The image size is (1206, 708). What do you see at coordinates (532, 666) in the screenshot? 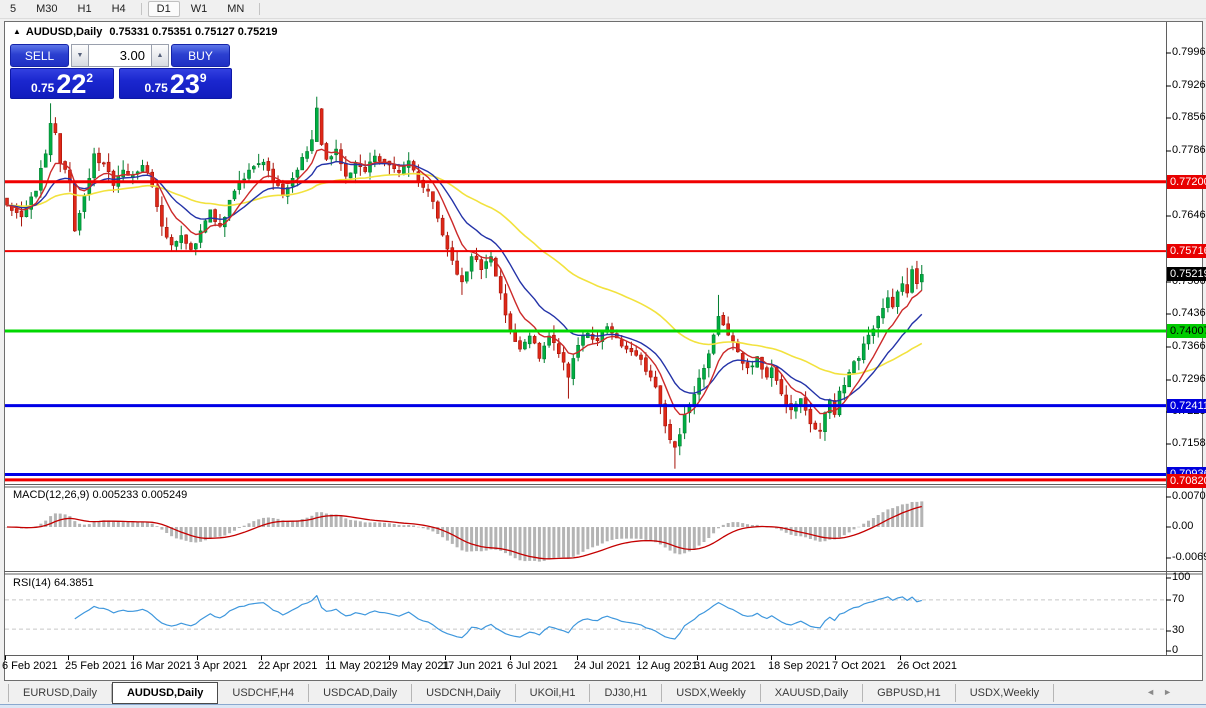
I see `date-axis-label: 6 Jul 2021` at bounding box center [532, 666].